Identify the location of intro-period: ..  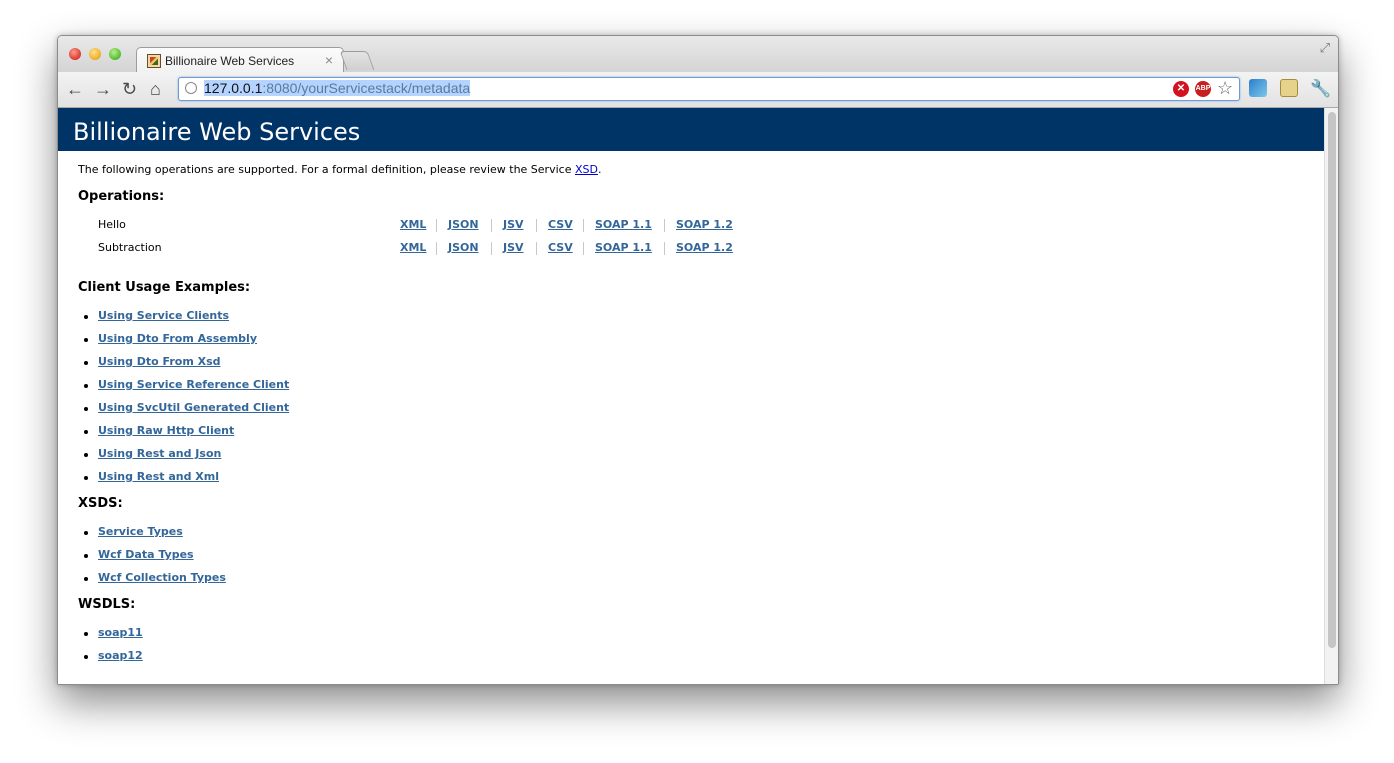
(599, 169).